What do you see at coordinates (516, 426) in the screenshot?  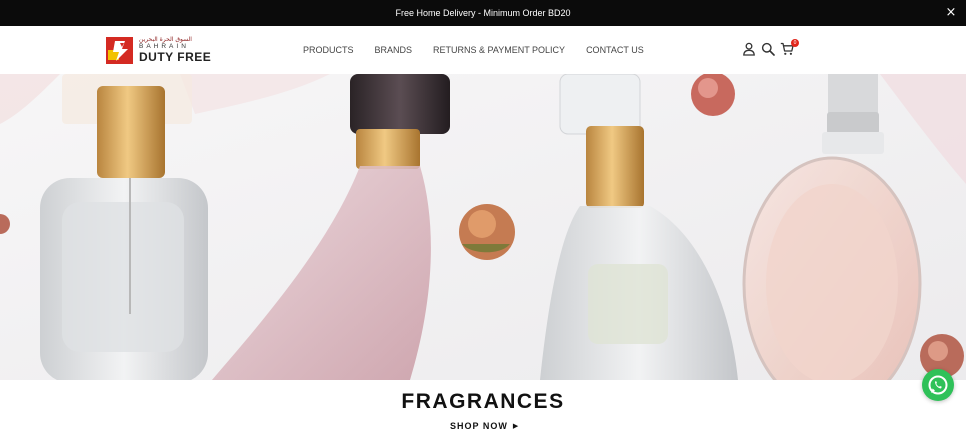 I see `arrow-right-icon: ▶` at bounding box center [516, 426].